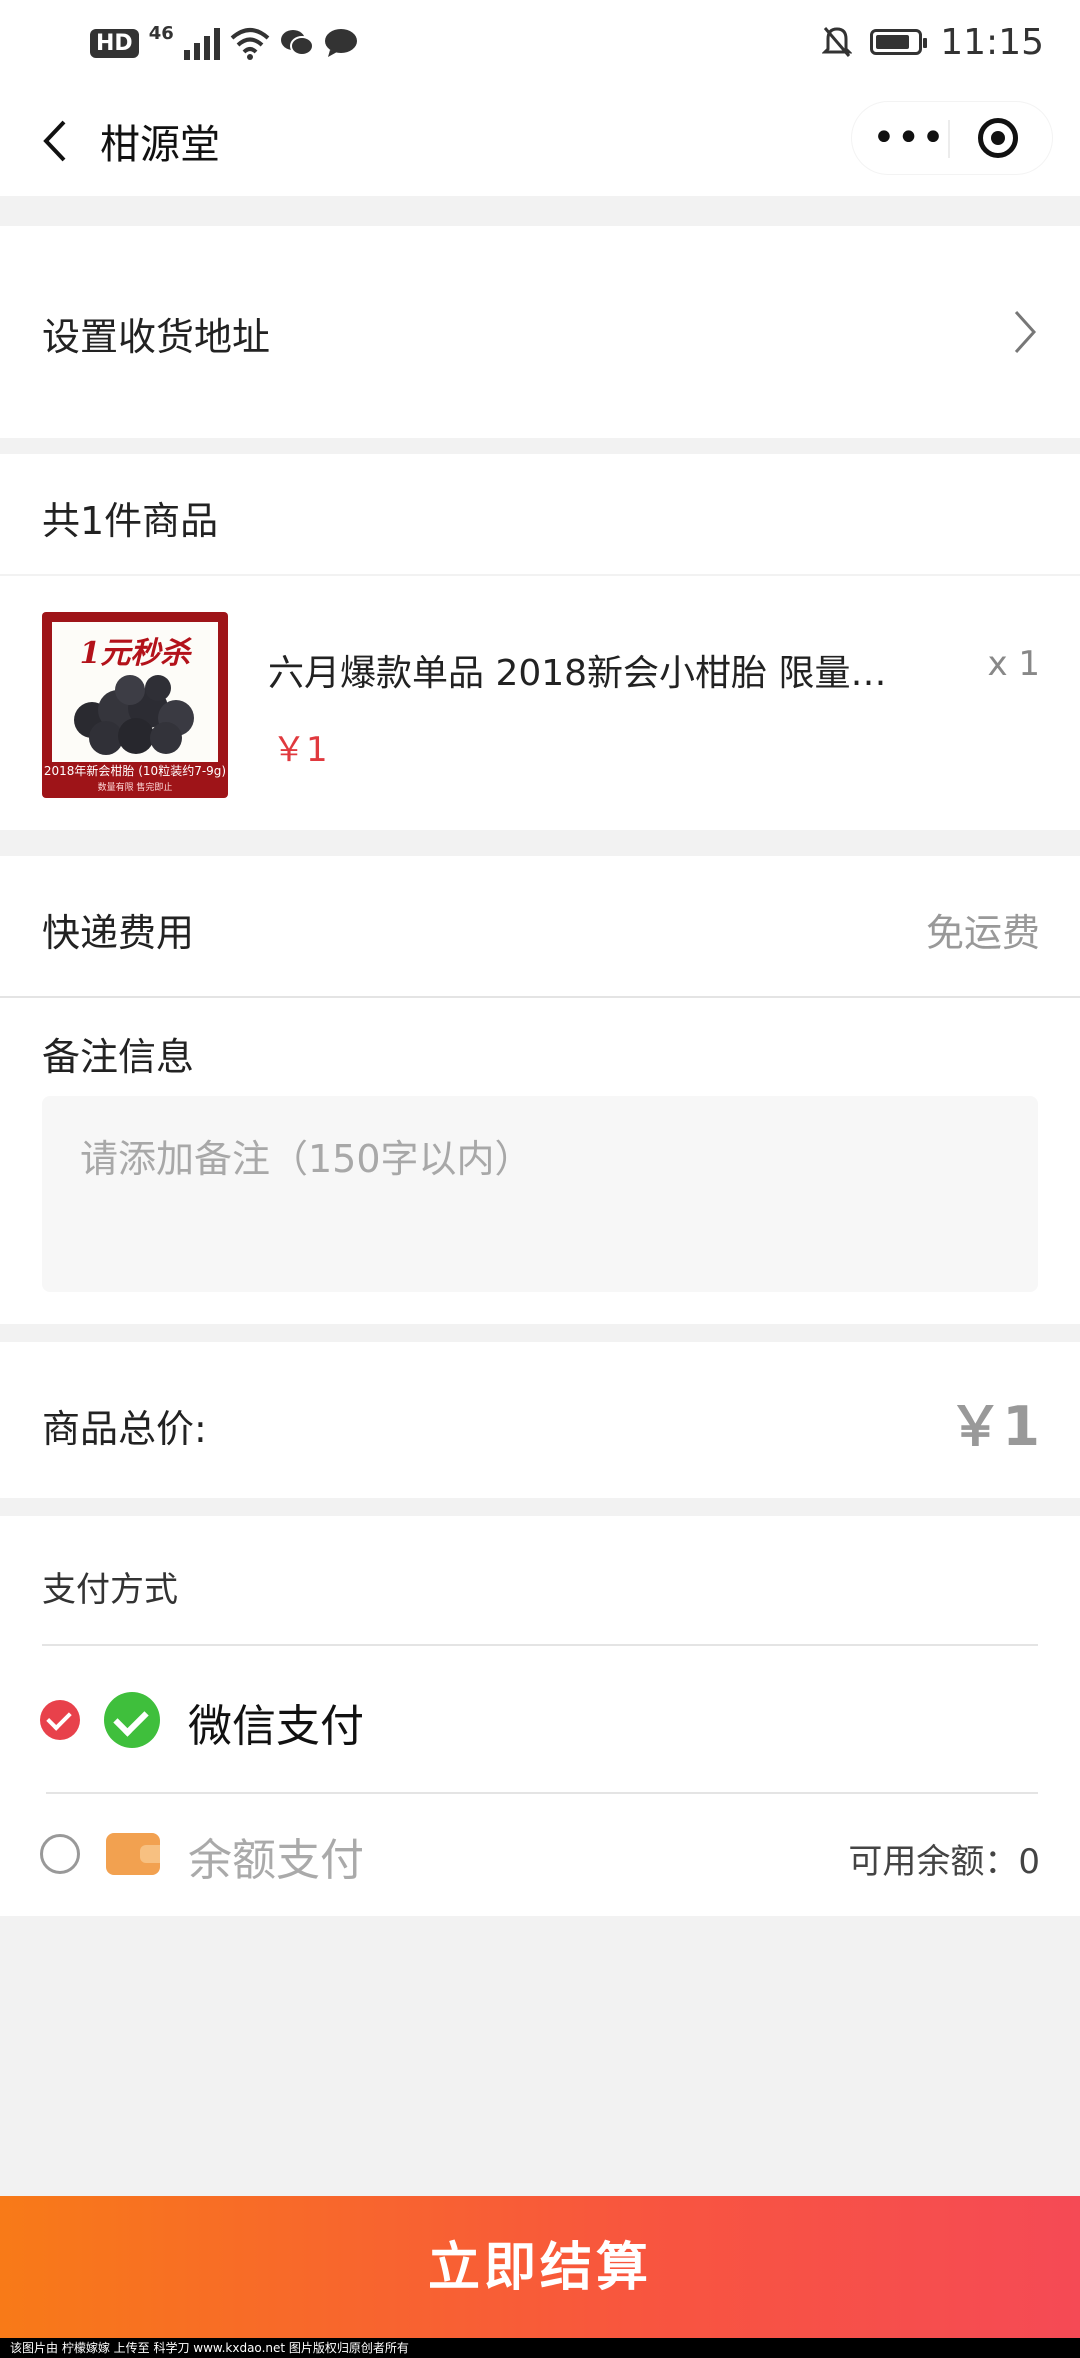 This screenshot has height=2358, width=1080. Describe the element at coordinates (224, 43) in the screenshot. I see `status-left: HD 46` at that location.